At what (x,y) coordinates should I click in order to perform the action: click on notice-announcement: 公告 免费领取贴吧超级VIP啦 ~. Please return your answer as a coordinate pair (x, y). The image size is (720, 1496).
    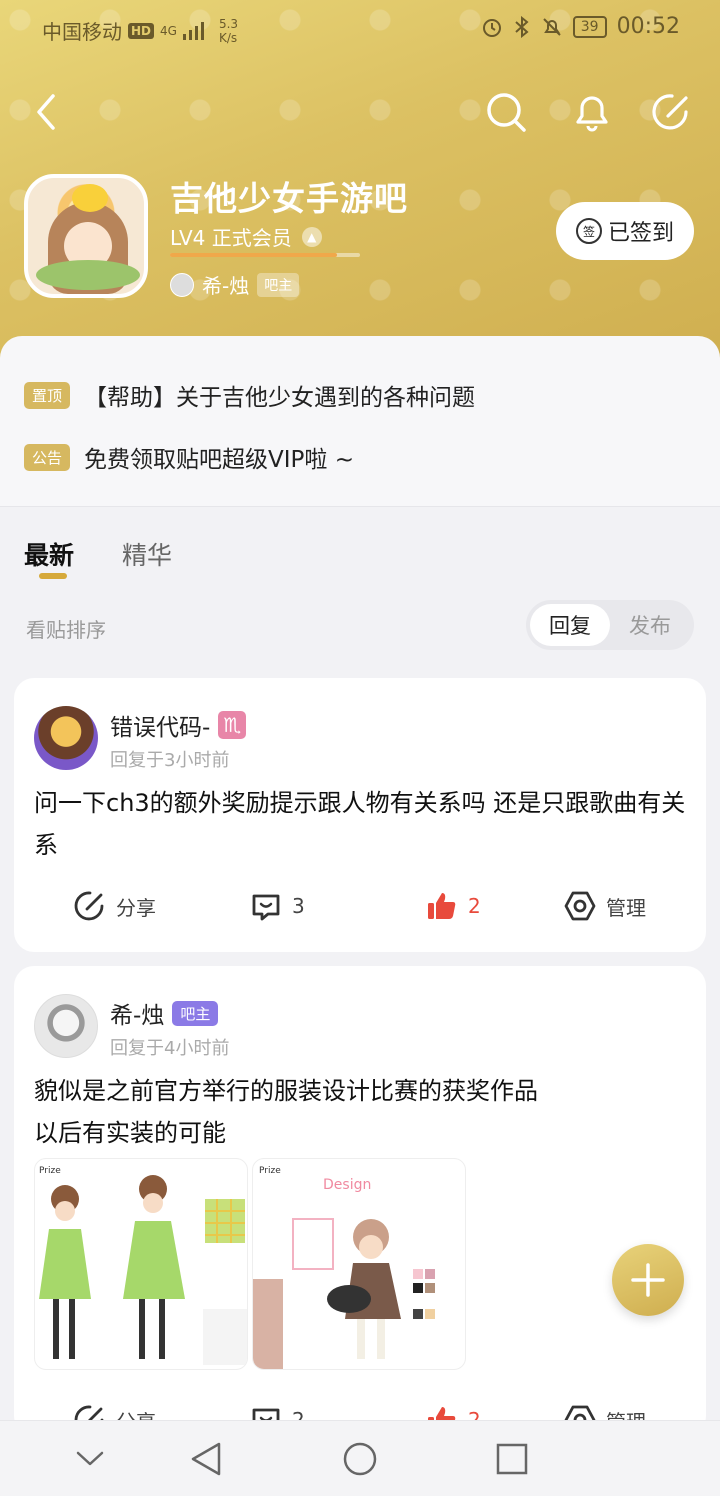
    Looking at the image, I should click on (189, 457).